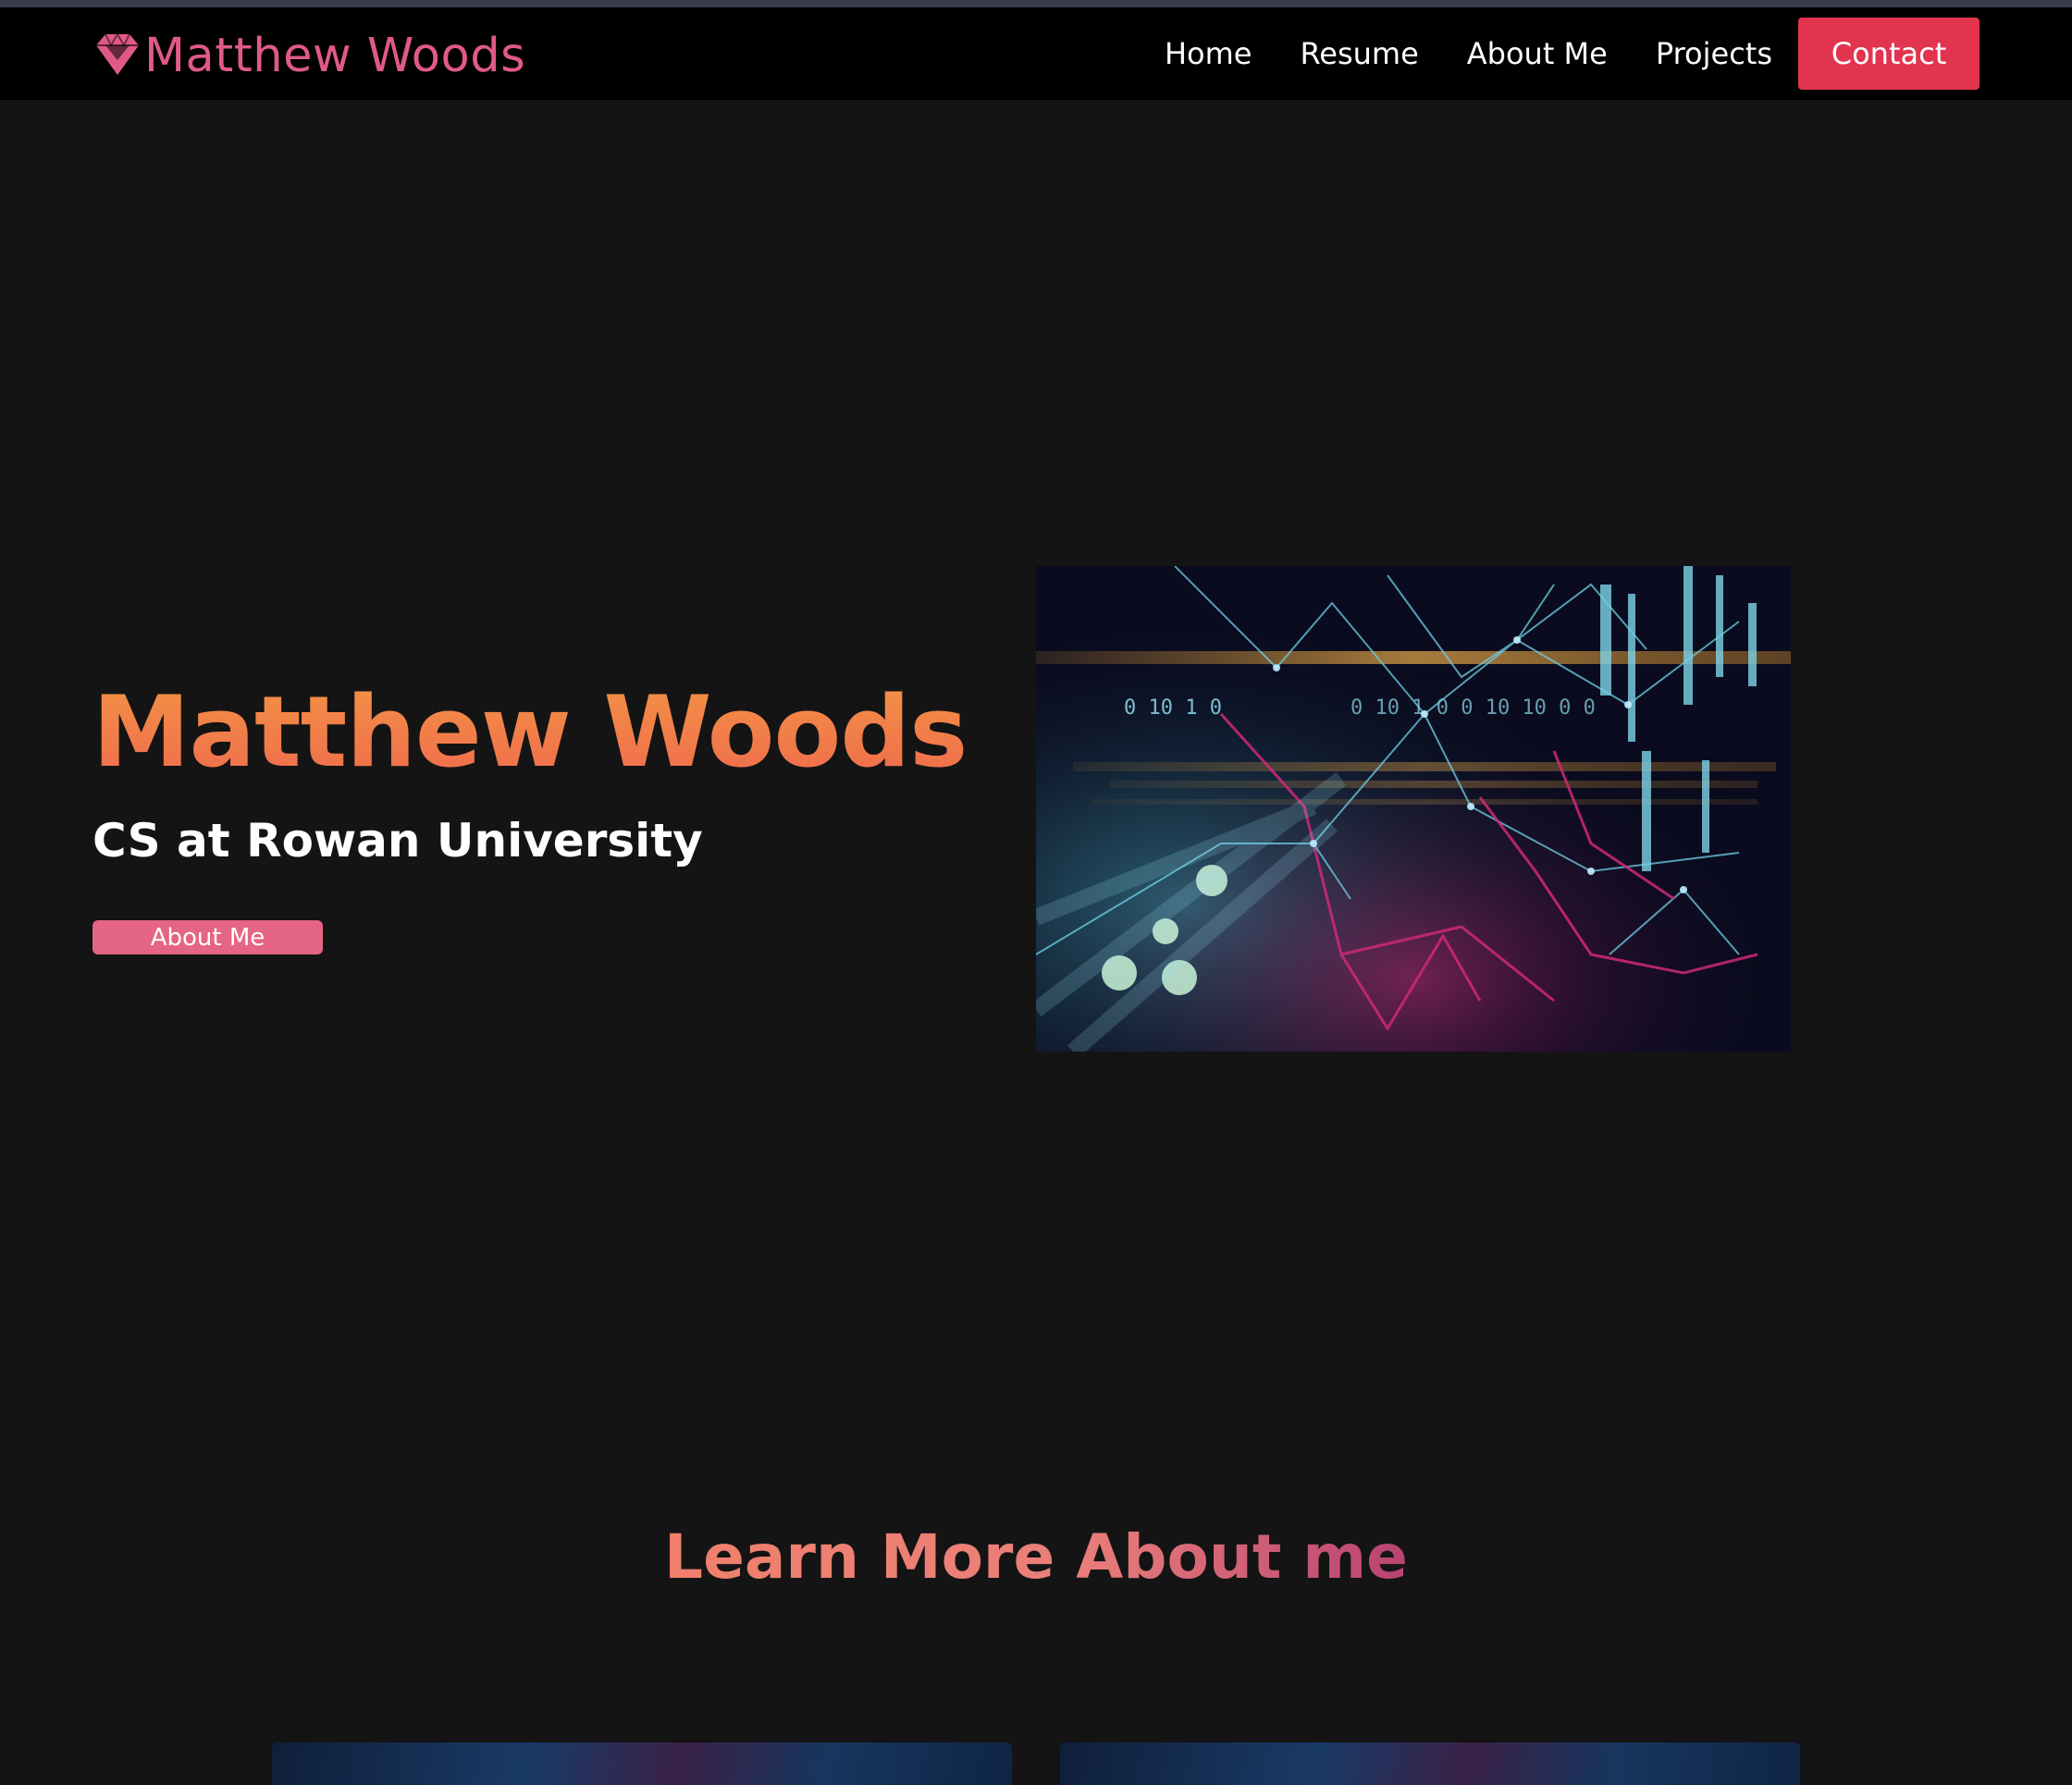 The image size is (2072, 1785). I want to click on nav-about-me: About Me, so click(1538, 53).